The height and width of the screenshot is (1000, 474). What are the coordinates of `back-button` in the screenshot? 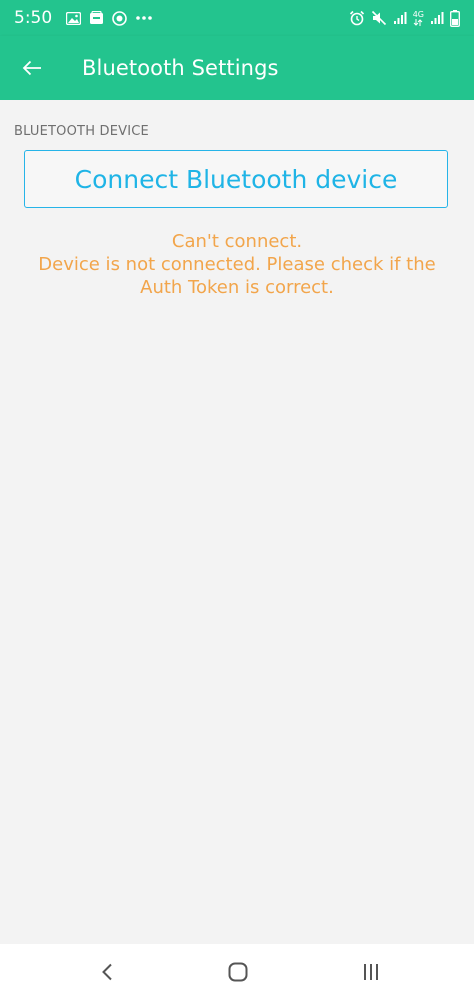 It's located at (32, 68).